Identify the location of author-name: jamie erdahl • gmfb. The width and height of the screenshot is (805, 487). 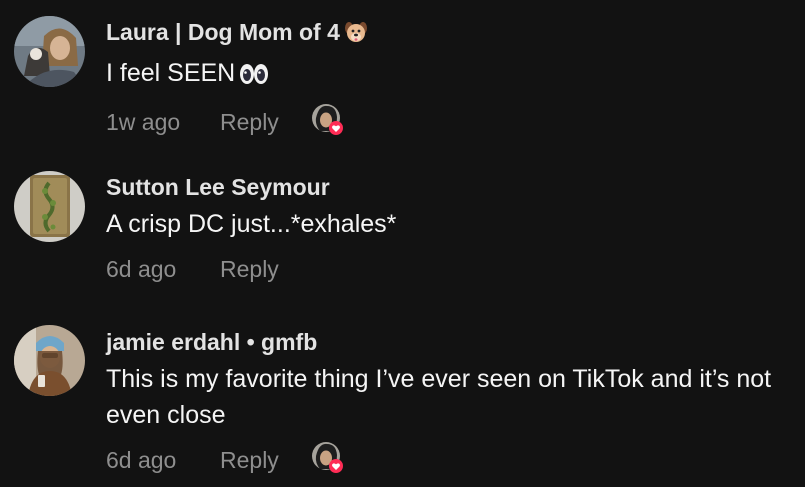
(212, 342).